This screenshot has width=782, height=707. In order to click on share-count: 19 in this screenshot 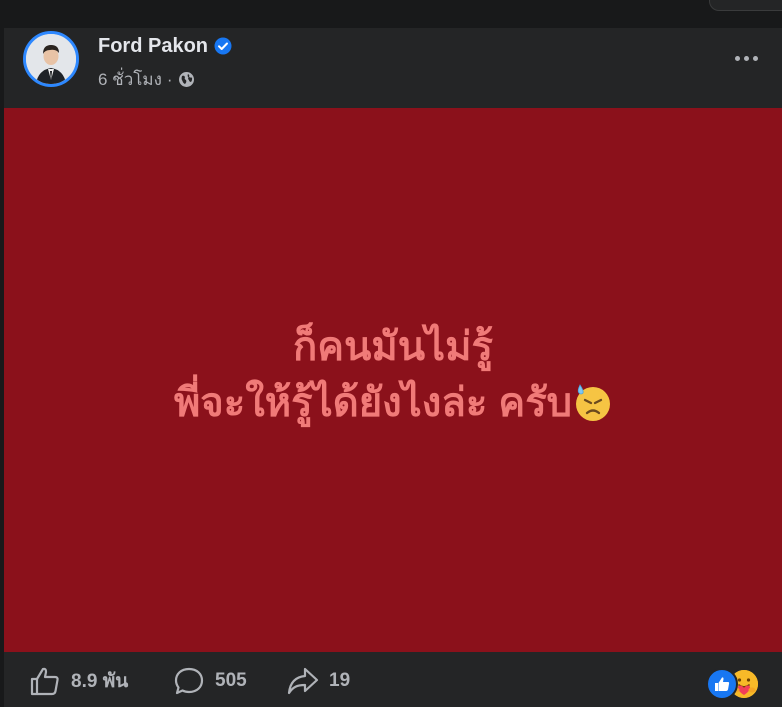, I will do `click(340, 680)`.